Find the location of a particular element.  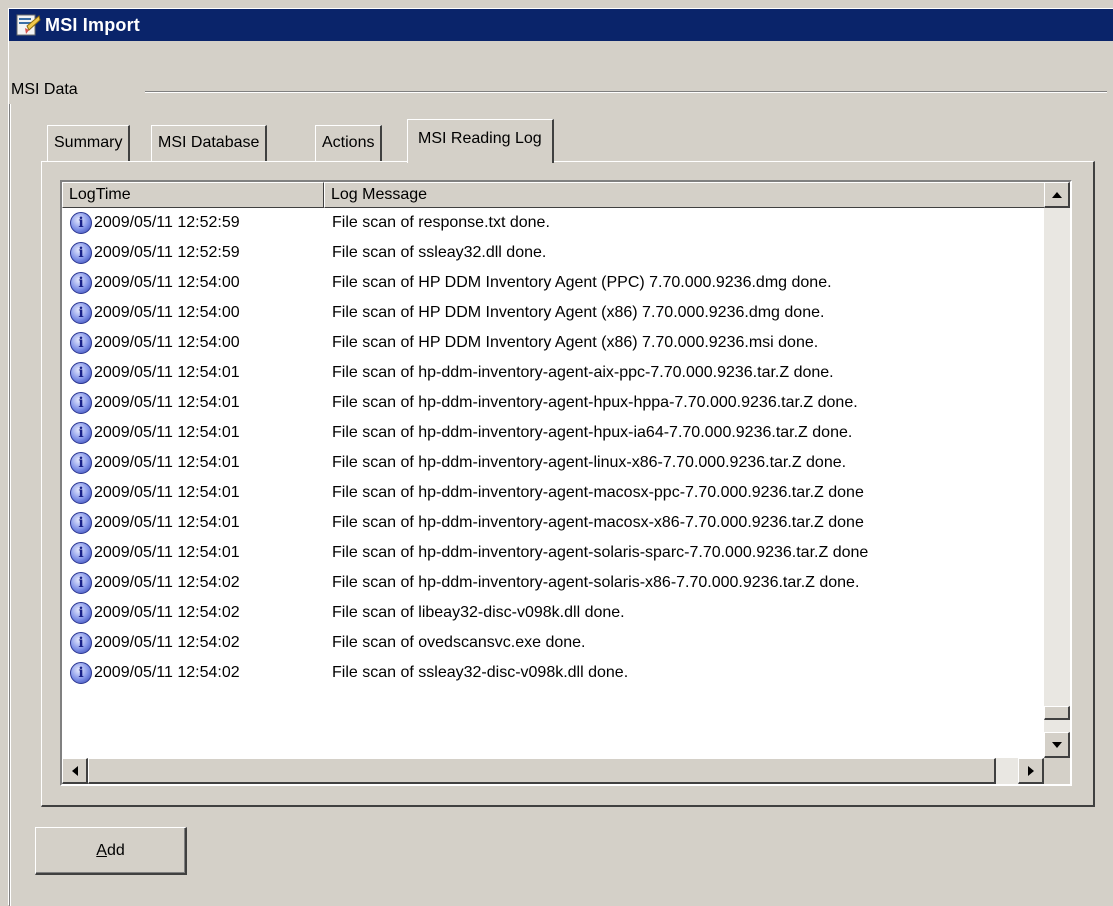

group-label: MSI Data is located at coordinates (46, 90).